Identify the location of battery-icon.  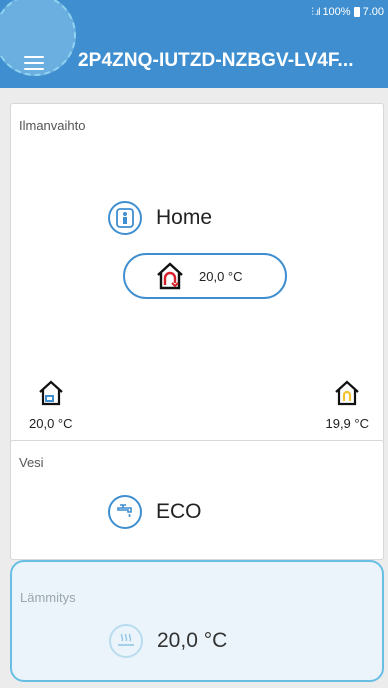
(356, 12).